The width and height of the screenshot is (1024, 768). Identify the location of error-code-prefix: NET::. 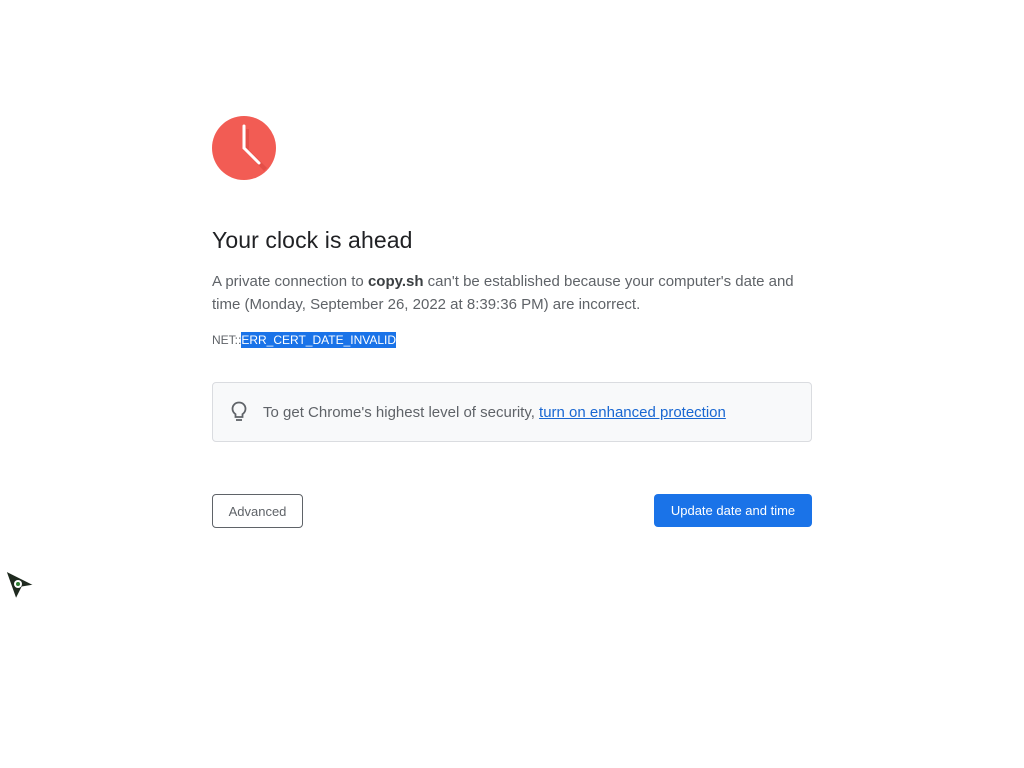
(227, 340).